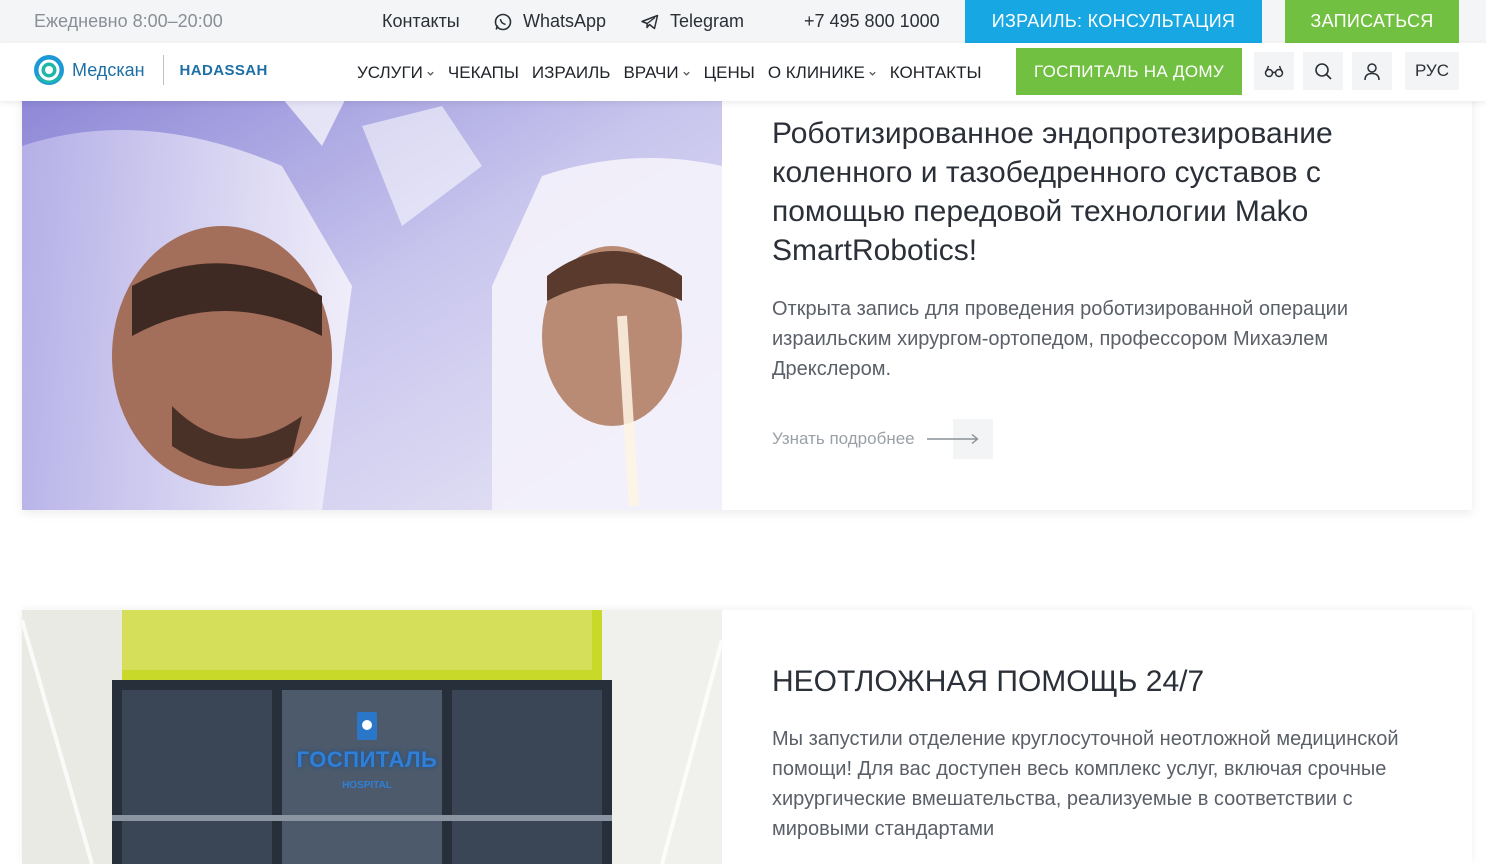  I want to click on telegram-link: Telegram, so click(692, 21).